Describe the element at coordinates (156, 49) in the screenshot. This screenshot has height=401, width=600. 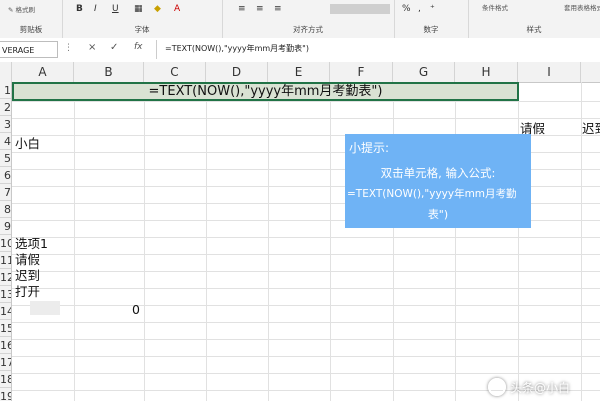
I see `formula-divider` at that location.